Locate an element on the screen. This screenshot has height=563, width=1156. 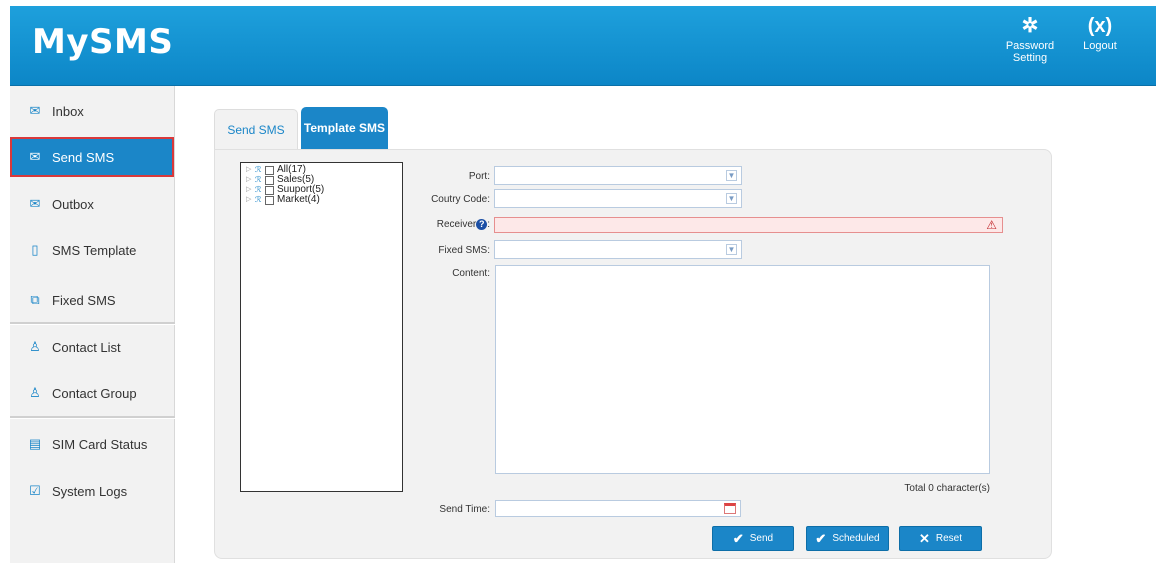
help-icon: ? is located at coordinates (482, 224).